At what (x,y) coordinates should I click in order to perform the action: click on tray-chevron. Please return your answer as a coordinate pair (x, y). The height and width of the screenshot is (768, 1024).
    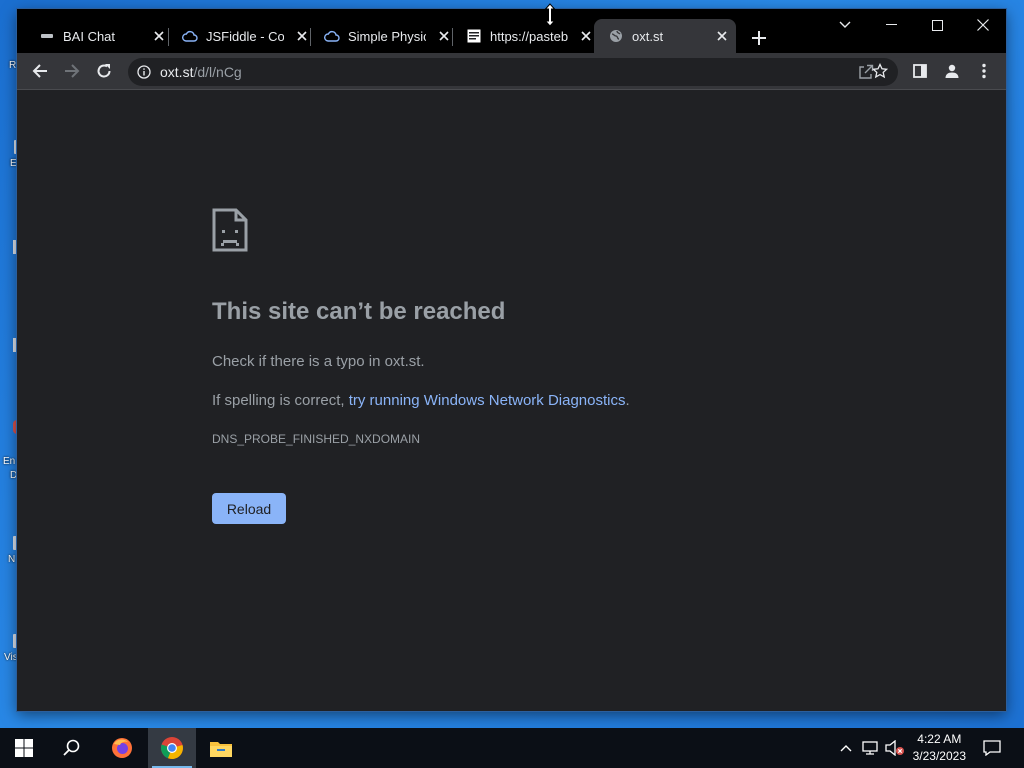
    Looking at the image, I should click on (846, 748).